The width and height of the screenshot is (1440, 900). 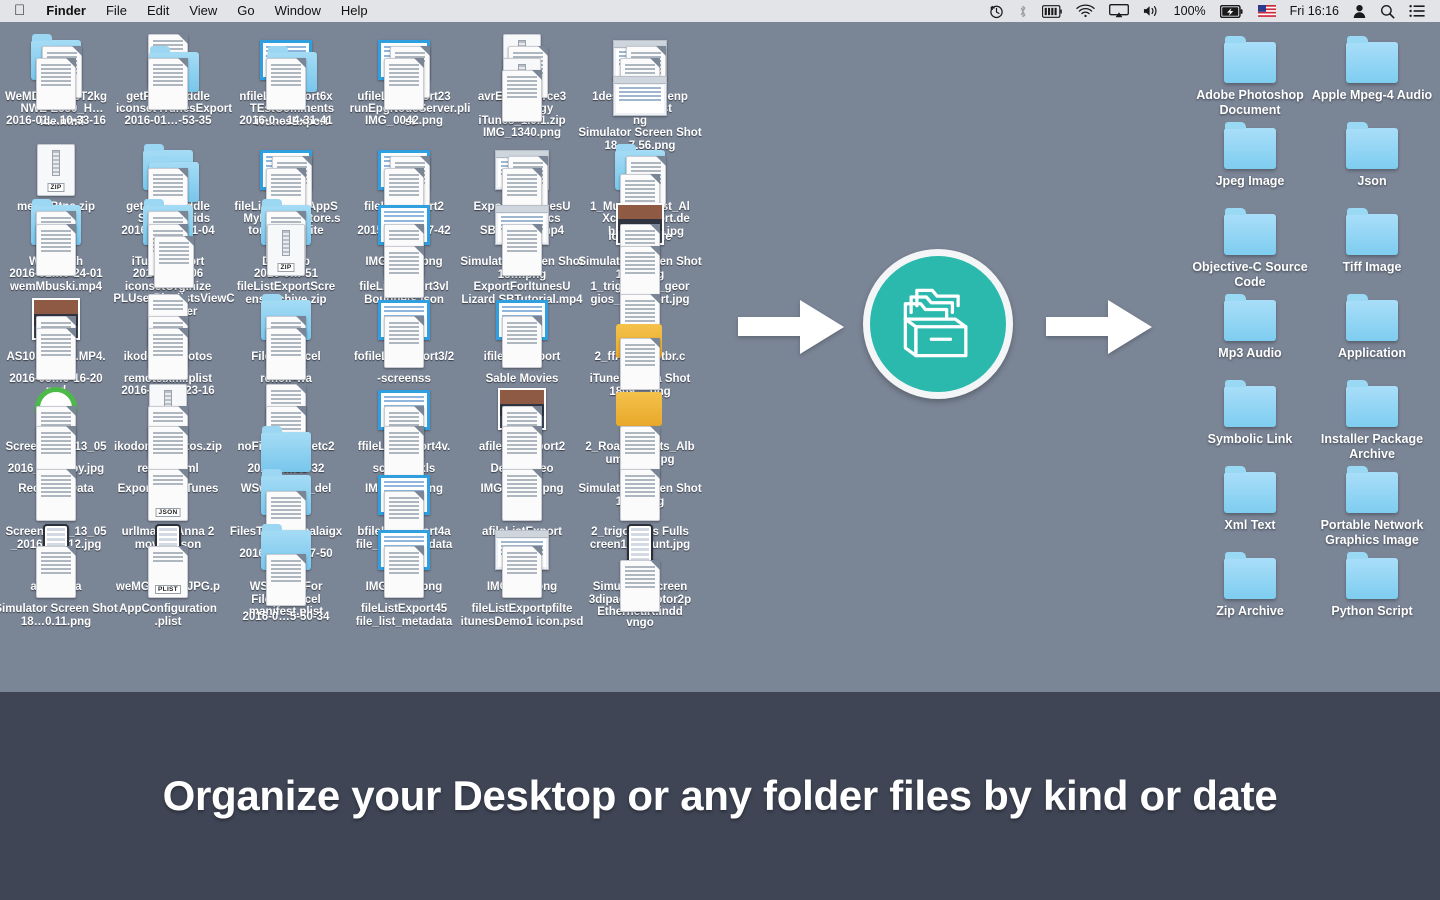 I want to click on desktop-file-icon: PLIST AppConfiguration .plist, so click(x=168, y=586).